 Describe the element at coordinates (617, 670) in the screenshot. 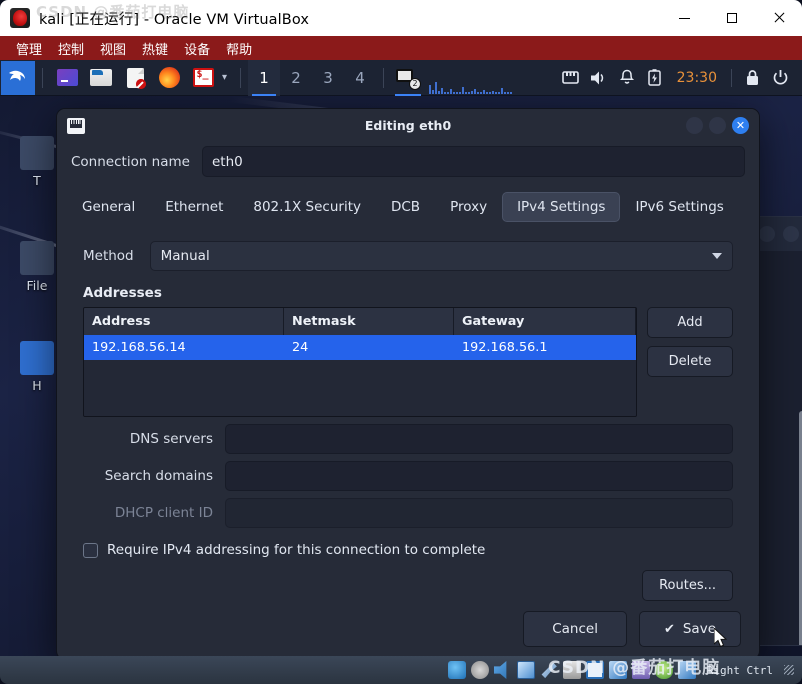

I see `recording-icon` at that location.